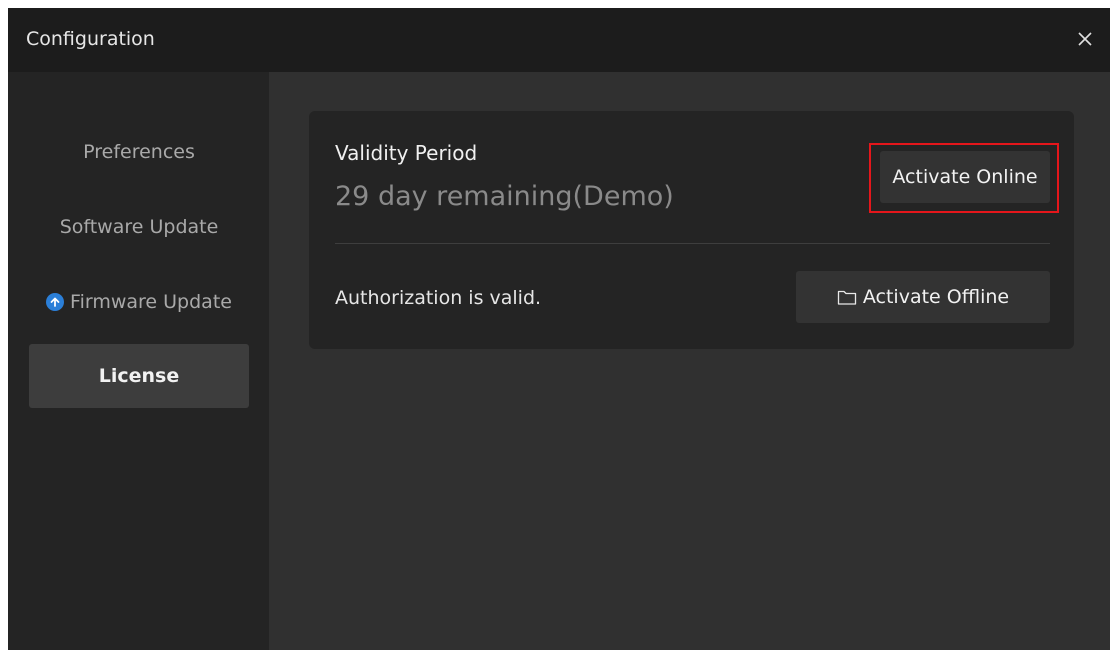 The height and width of the screenshot is (650, 1110). I want to click on divider, so click(692, 243).